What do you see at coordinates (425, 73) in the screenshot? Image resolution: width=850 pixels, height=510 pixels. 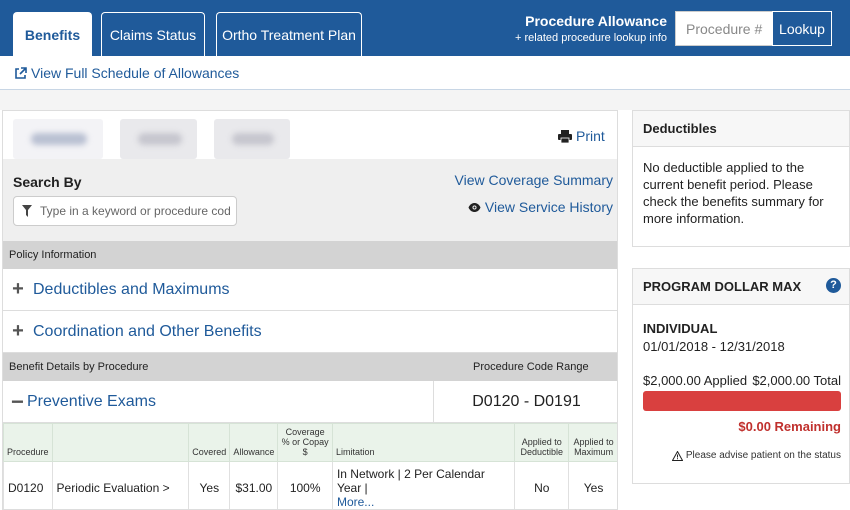 I see `schedule-bar: View Full Schedule of Allowances` at bounding box center [425, 73].